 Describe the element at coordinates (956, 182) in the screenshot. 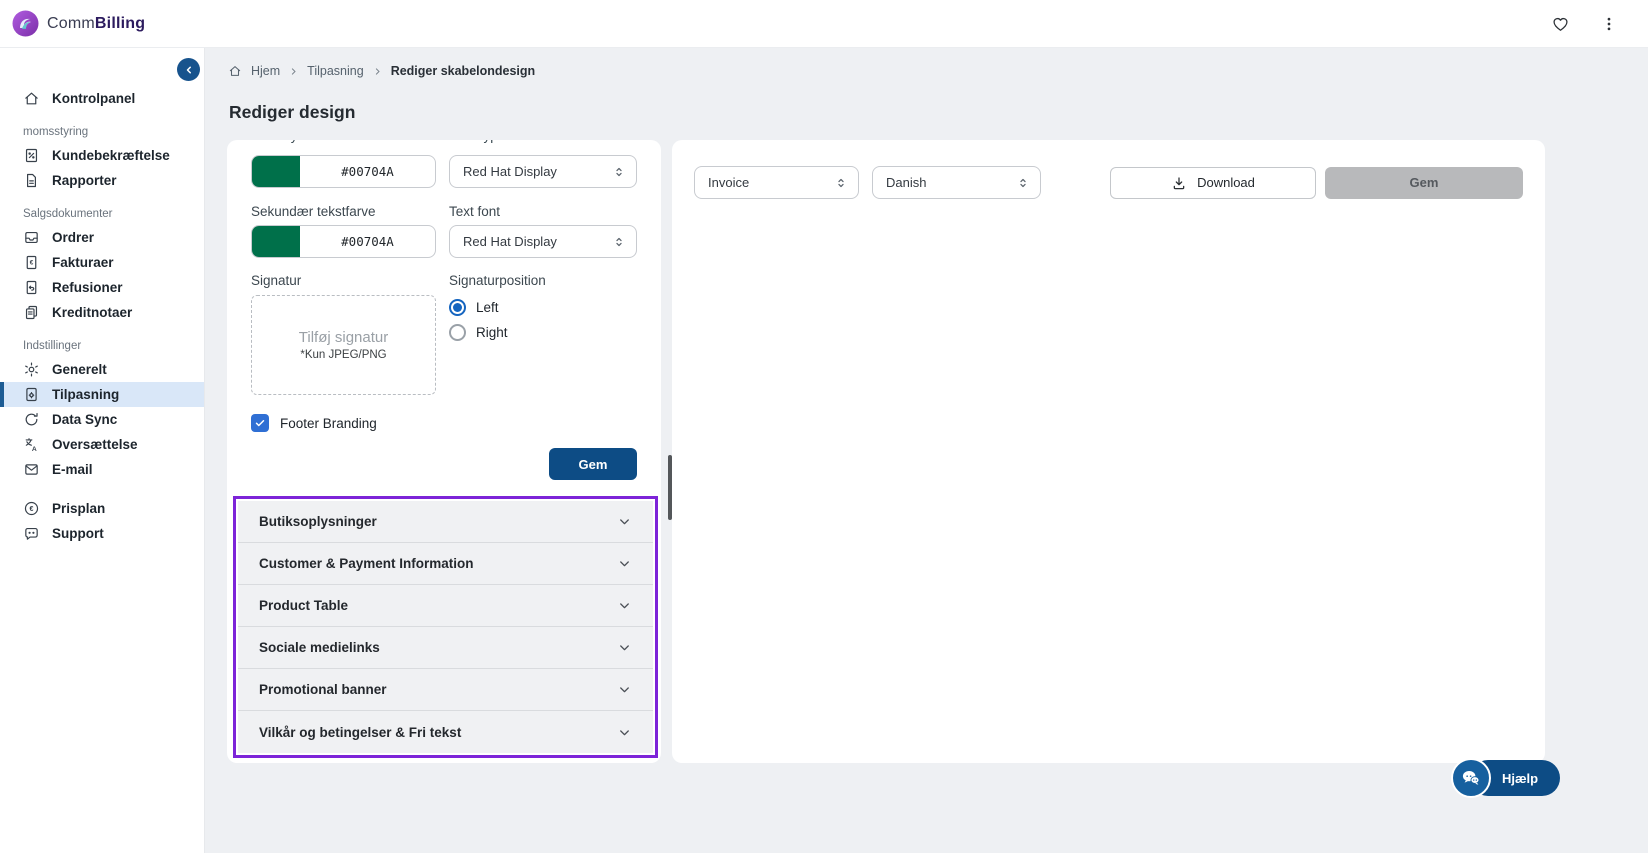

I see `language-select: Danish` at that location.